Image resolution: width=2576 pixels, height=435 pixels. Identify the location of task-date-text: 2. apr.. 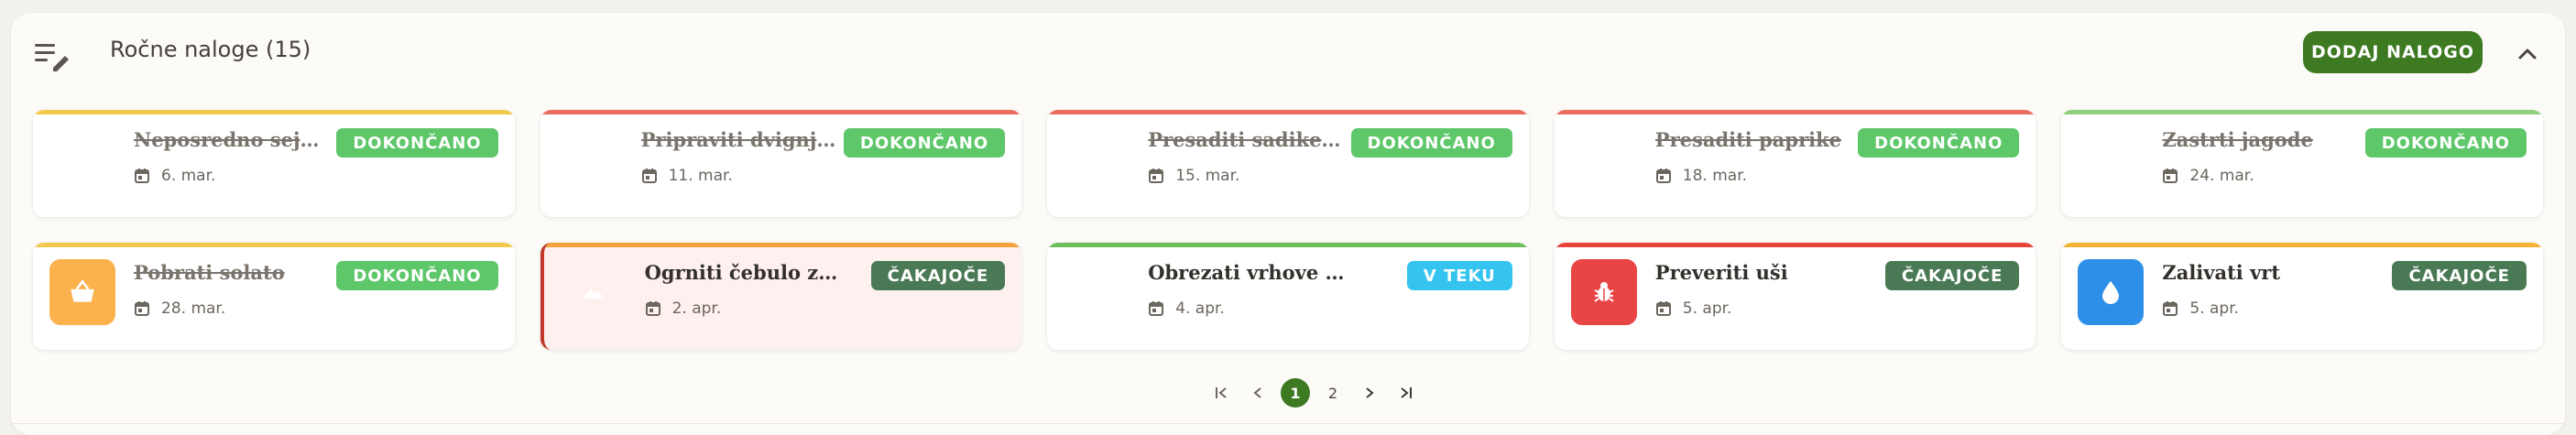
(697, 309).